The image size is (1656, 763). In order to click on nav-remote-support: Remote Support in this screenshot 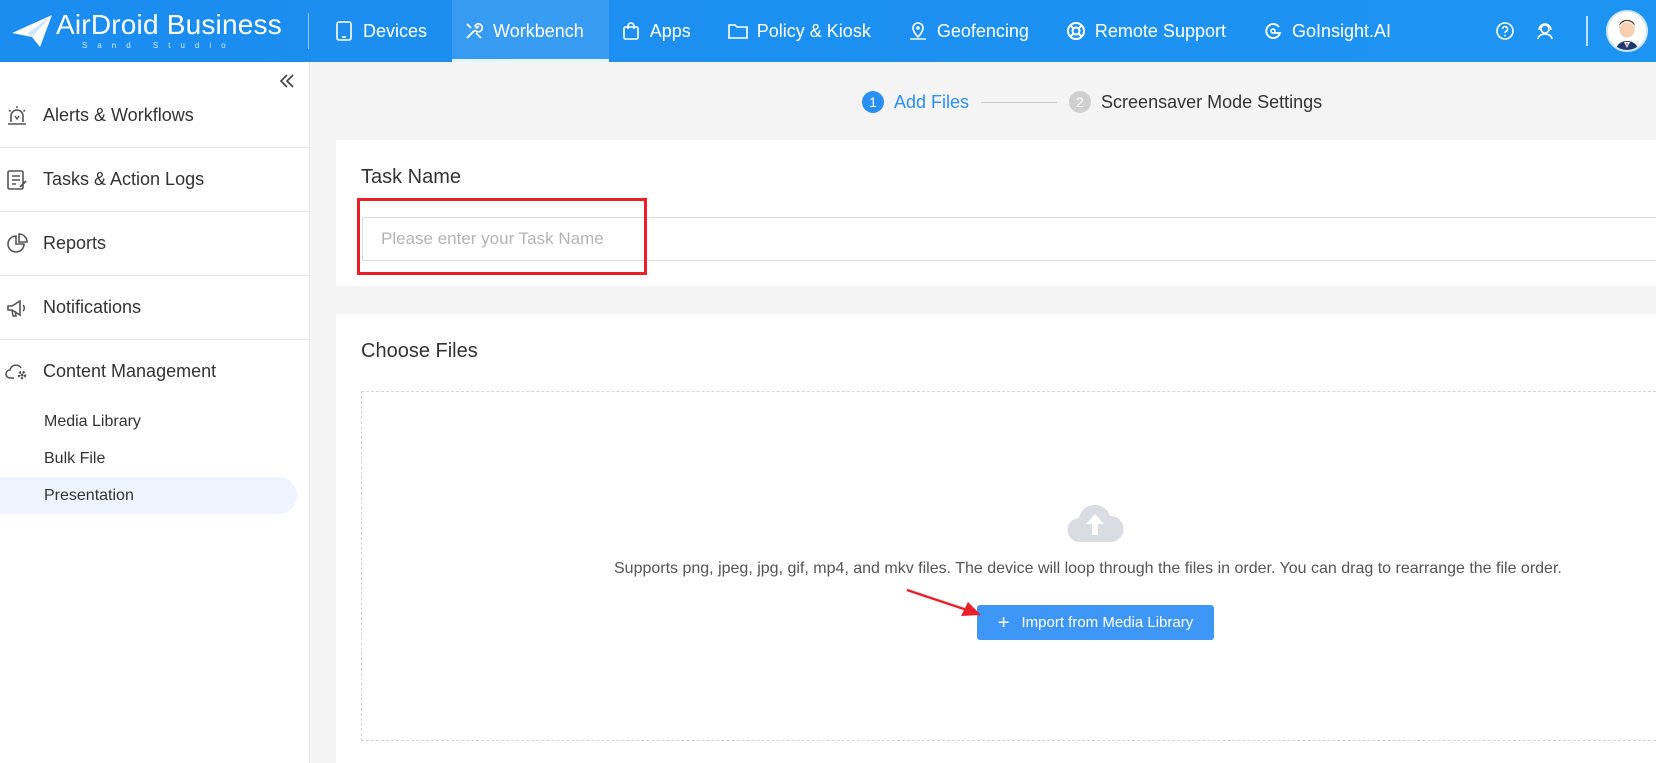, I will do `click(1152, 31)`.